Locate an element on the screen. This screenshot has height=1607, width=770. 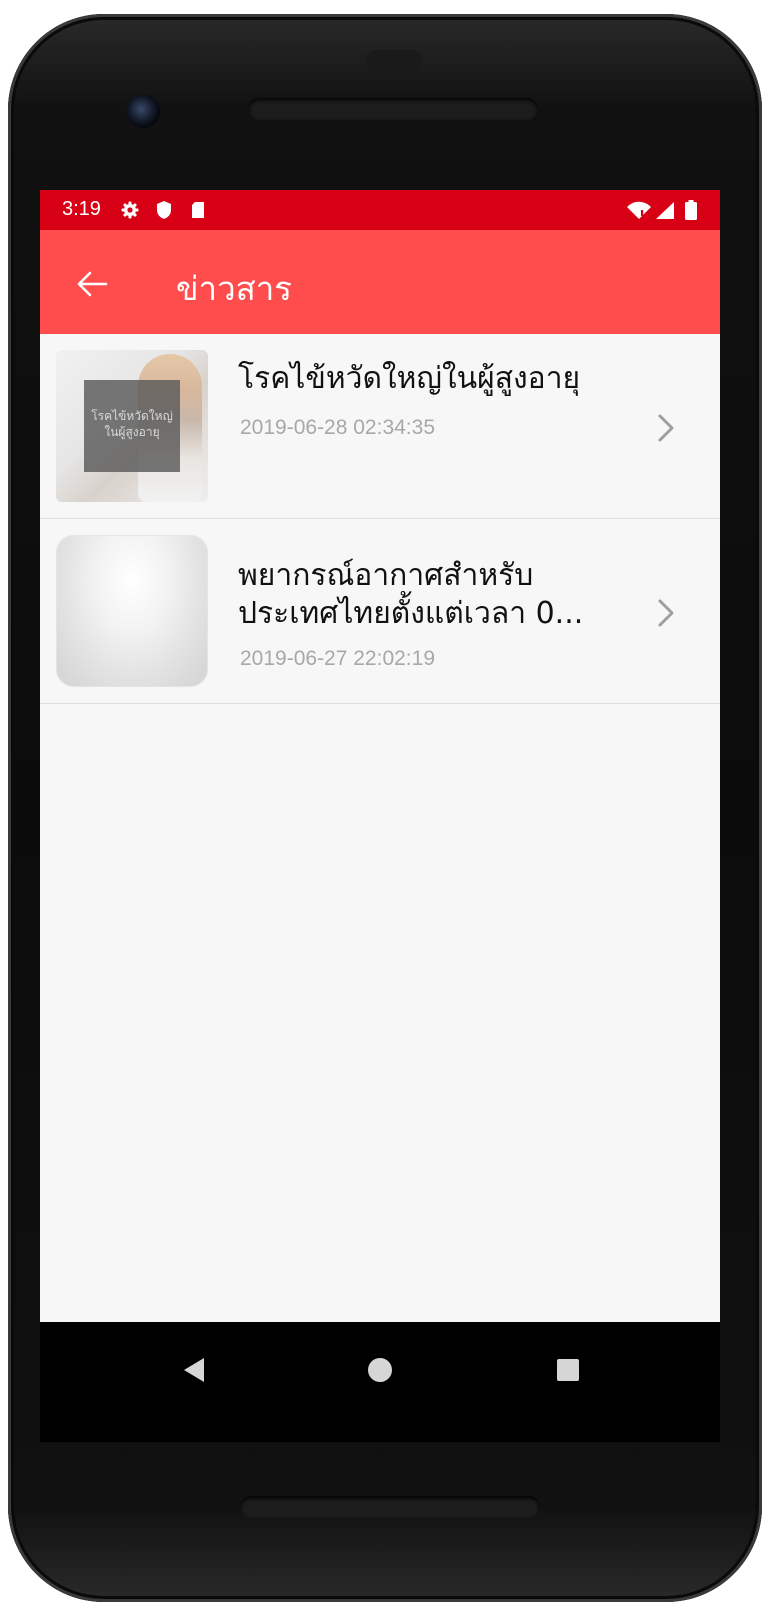
news-thumbnail-placeholder is located at coordinates (132, 611).